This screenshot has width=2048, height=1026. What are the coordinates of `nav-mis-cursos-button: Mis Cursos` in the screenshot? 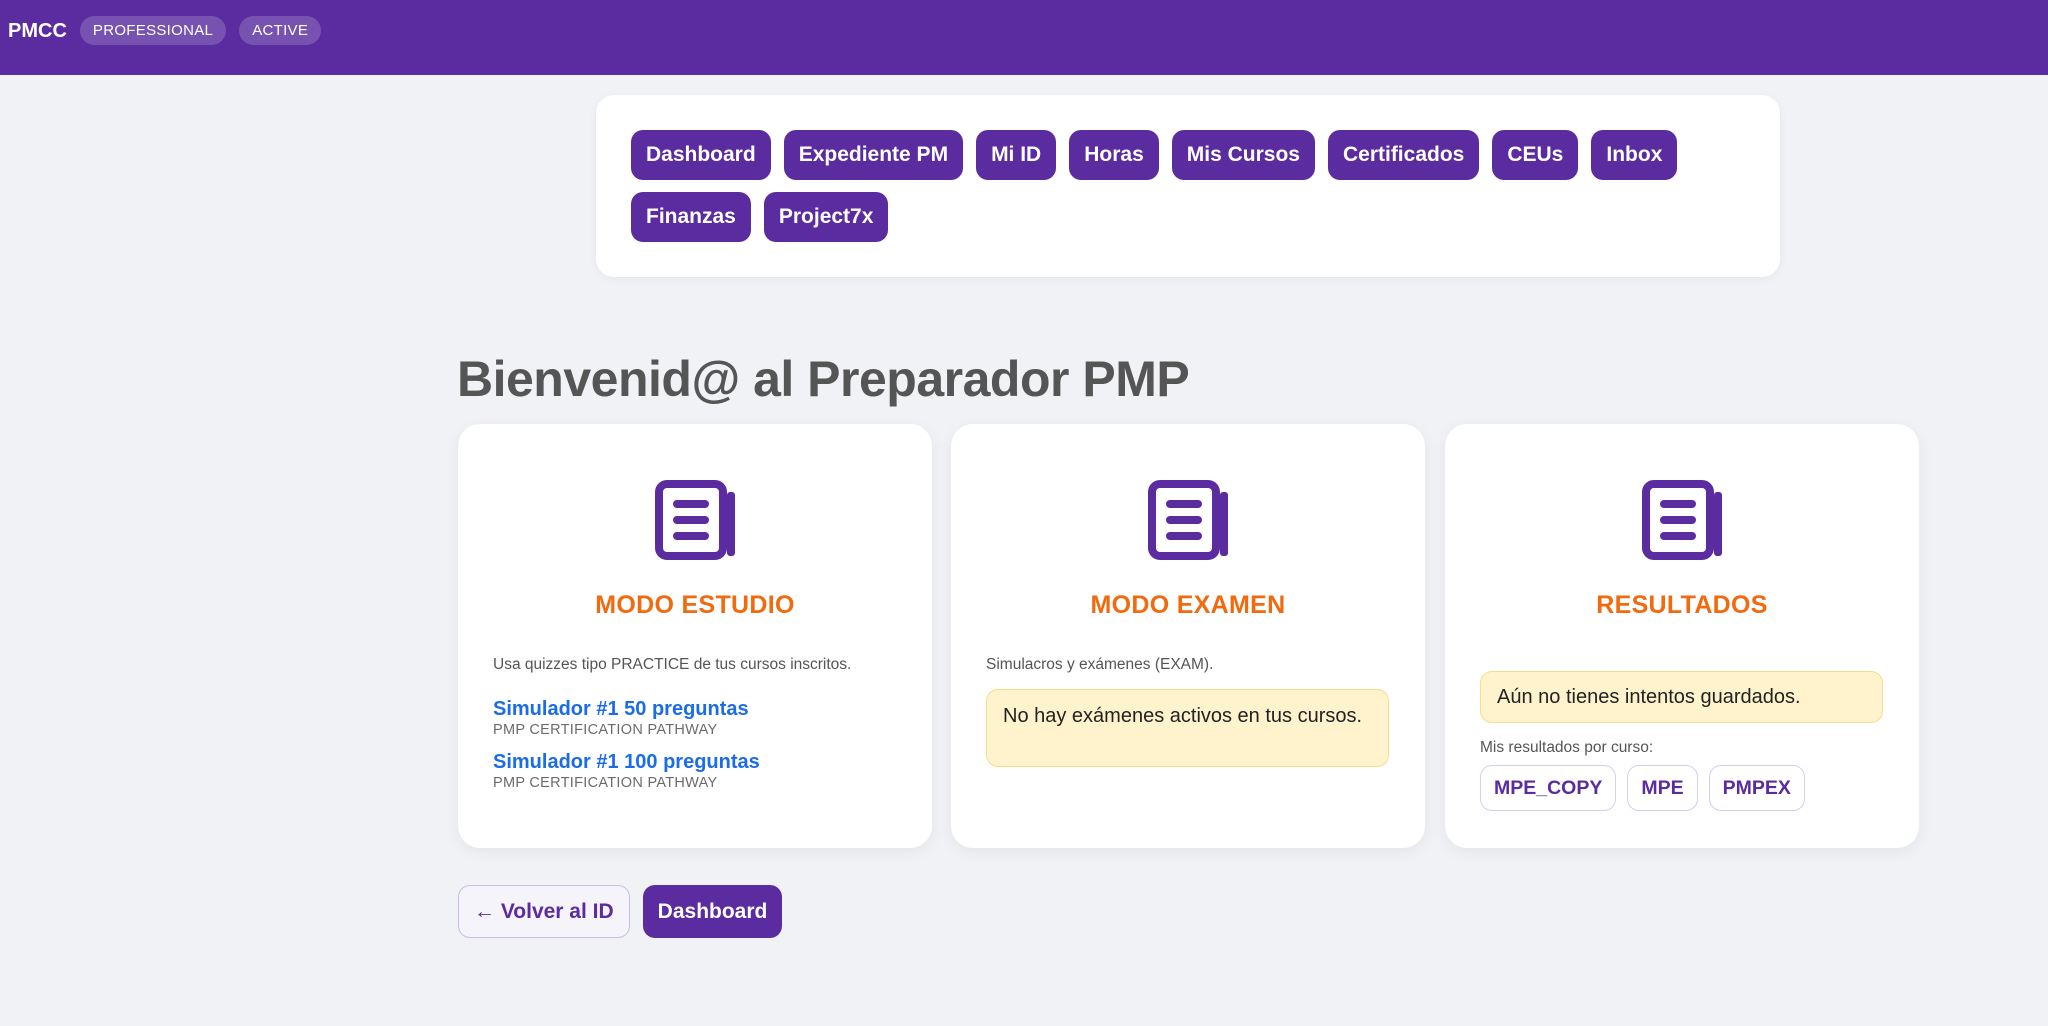 It's located at (1243, 155).